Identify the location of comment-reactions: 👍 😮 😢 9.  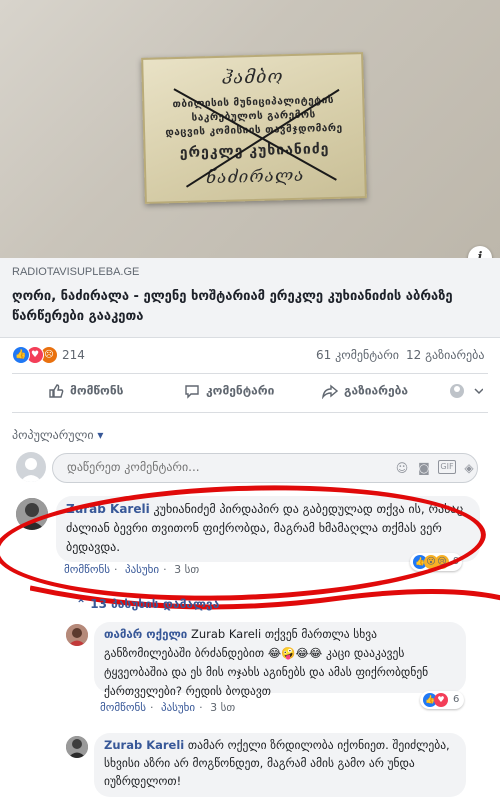
(436, 562).